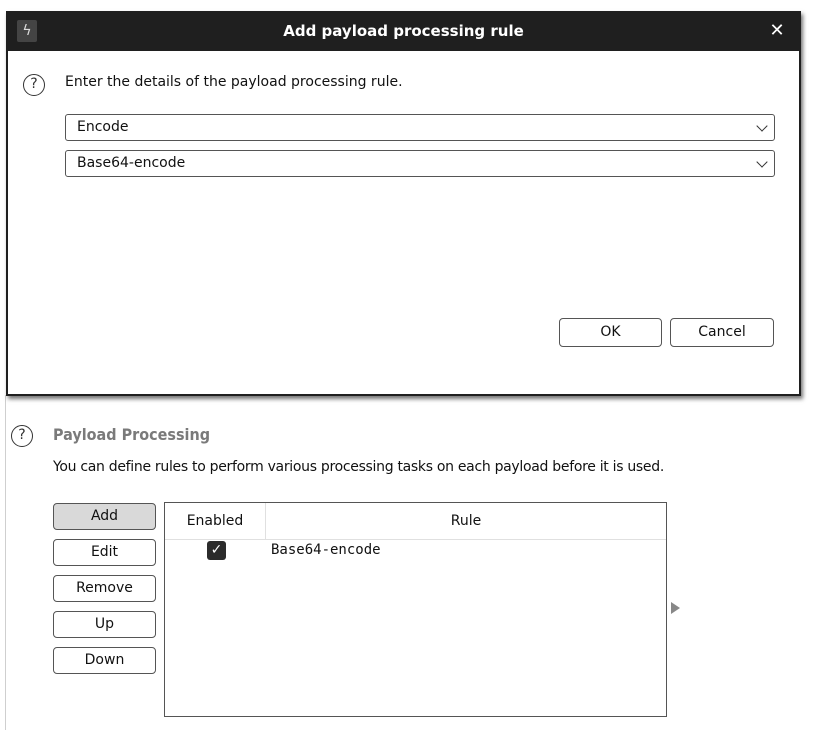 Image resolution: width=815 pixels, height=730 pixels. What do you see at coordinates (722, 332) in the screenshot?
I see `cancel-button: Cancel` at bounding box center [722, 332].